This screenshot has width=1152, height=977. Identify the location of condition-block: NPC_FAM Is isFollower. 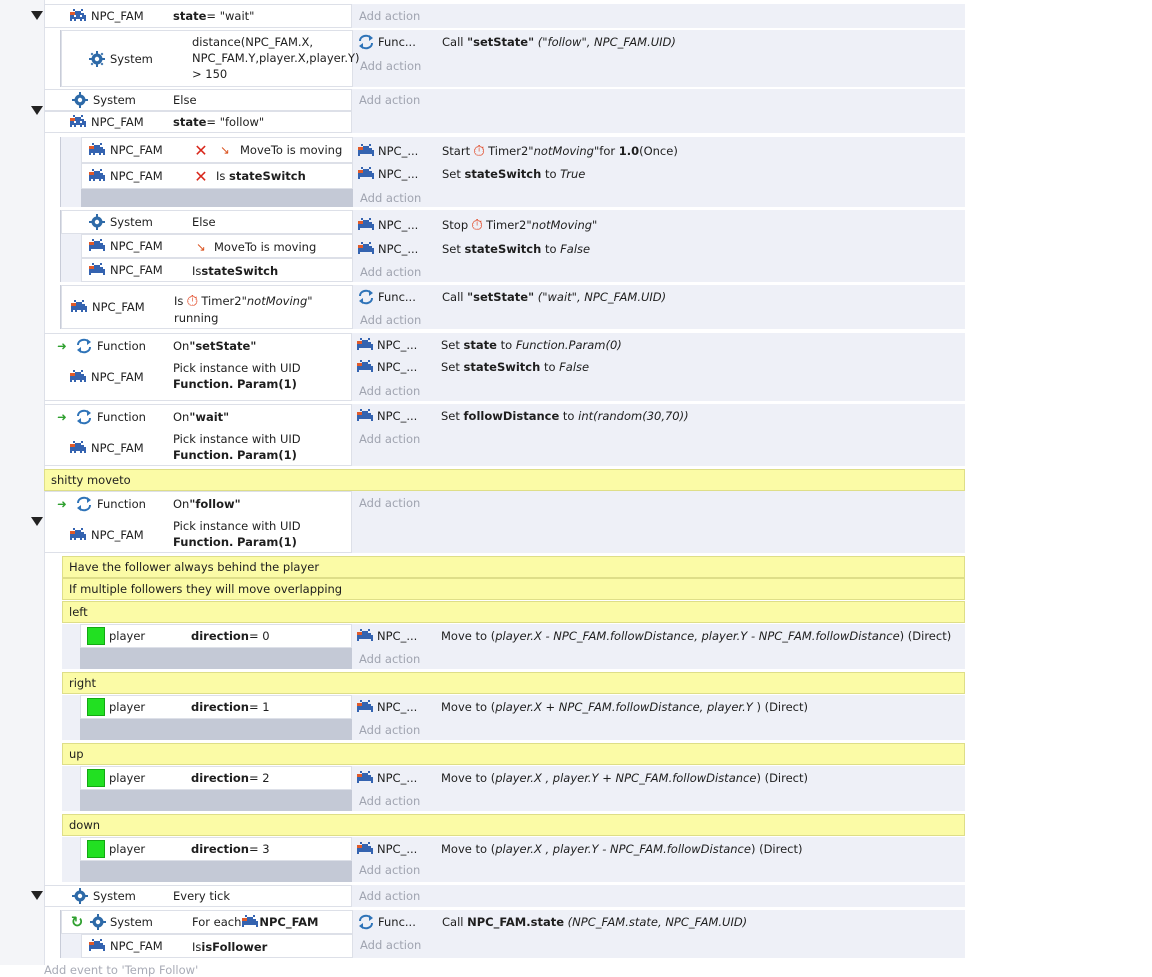
(217, 946).